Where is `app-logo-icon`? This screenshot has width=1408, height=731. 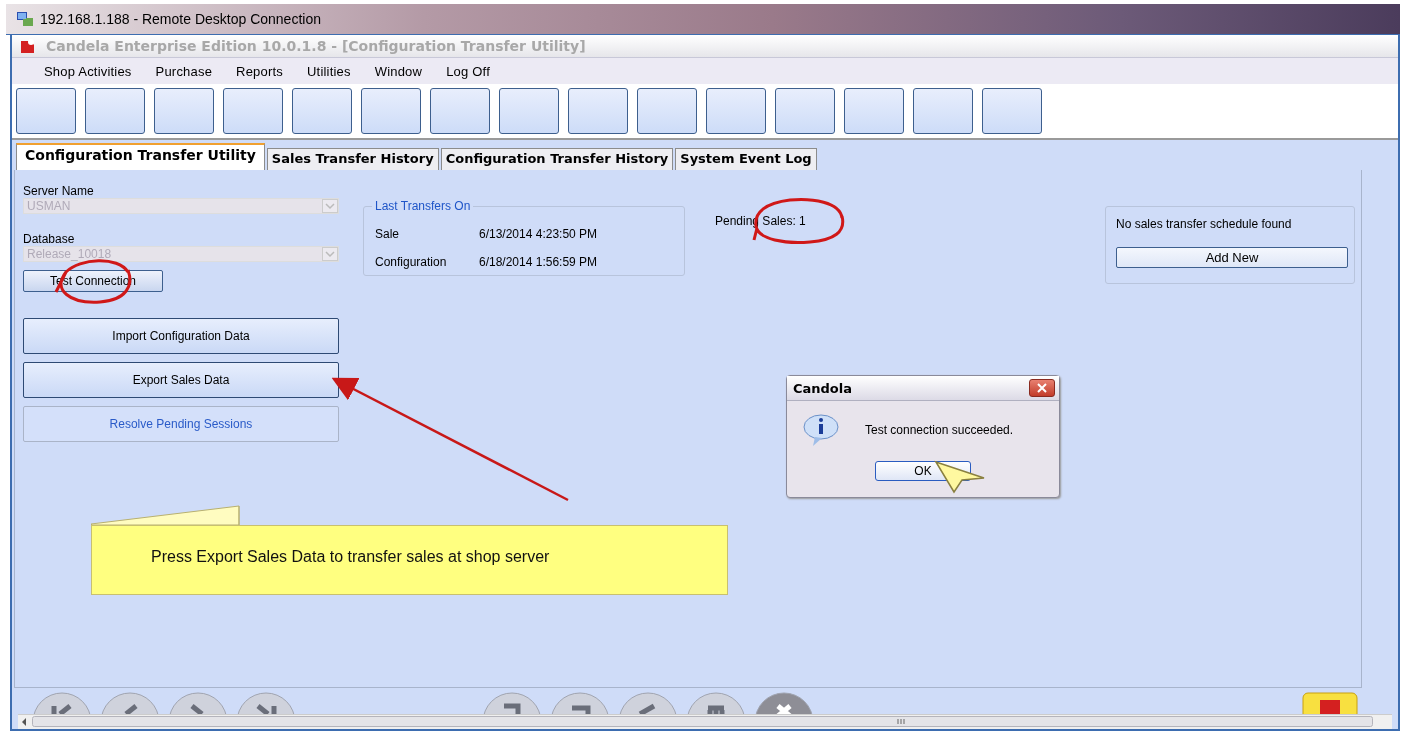
app-logo-icon is located at coordinates (27, 46).